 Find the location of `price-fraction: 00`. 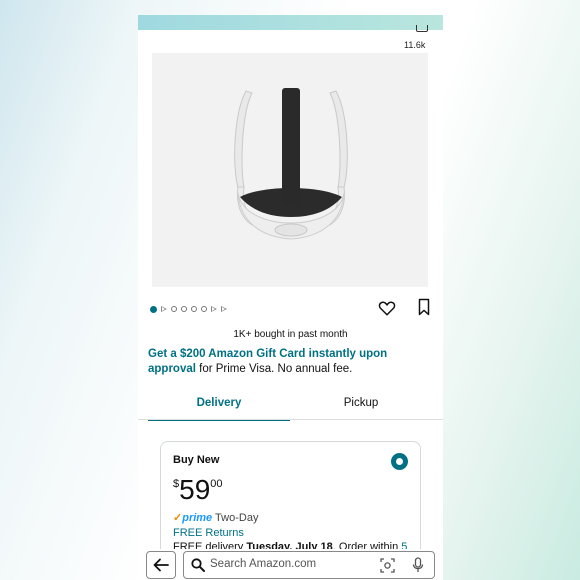

price-fraction: 00 is located at coordinates (216, 484).